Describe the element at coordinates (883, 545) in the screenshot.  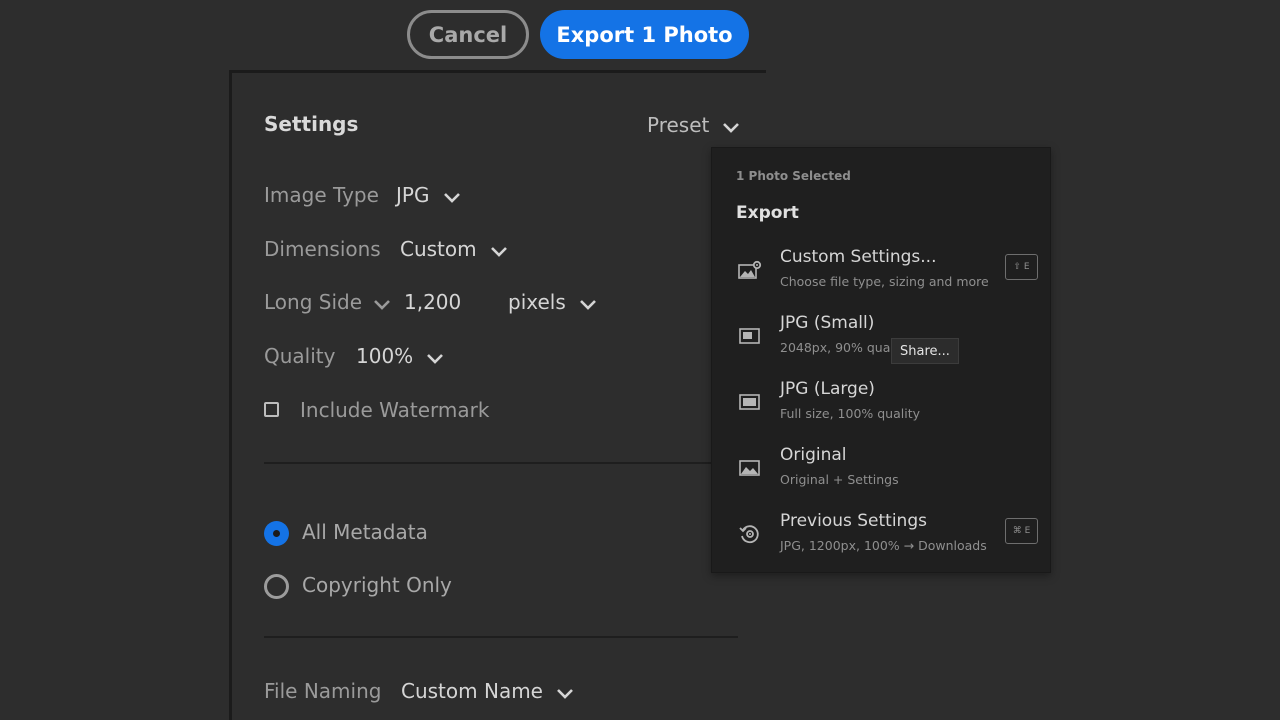
I see `menu-item-description: JPG, 1200px, 100% → Downloads` at that location.